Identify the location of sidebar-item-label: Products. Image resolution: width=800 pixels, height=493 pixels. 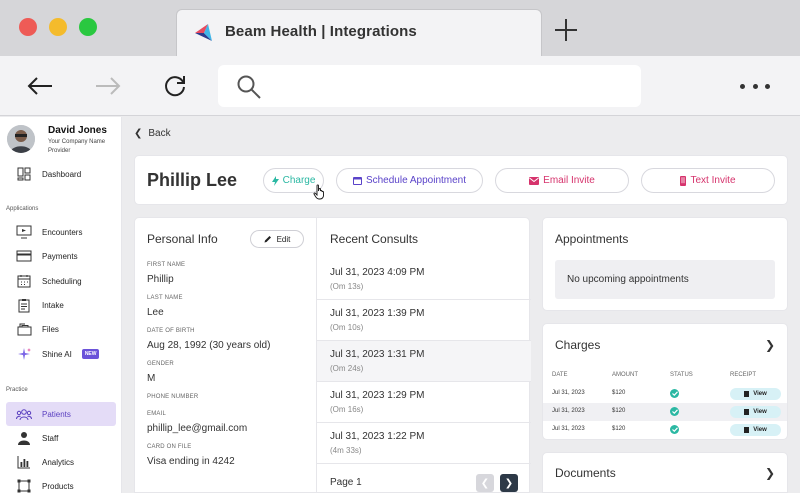
(58, 486).